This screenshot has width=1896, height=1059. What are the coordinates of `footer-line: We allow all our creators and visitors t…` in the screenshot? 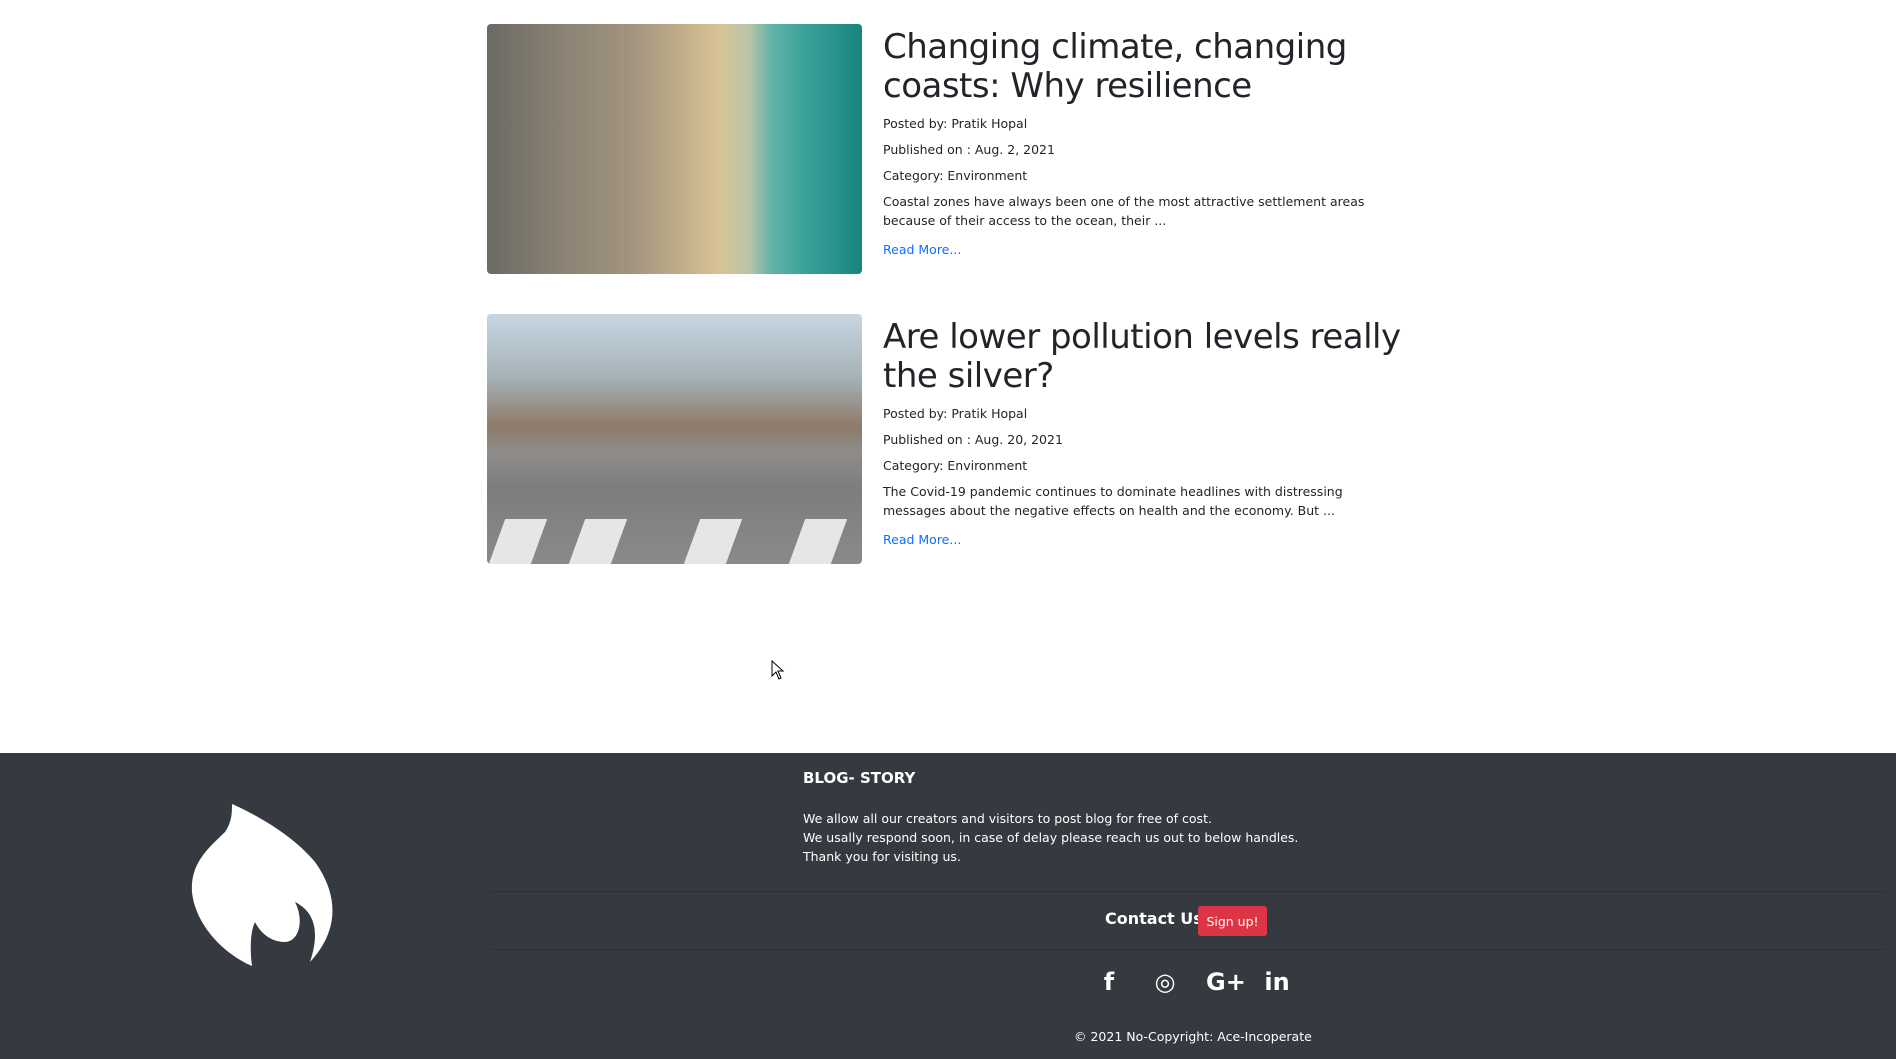 It's located at (1007, 818).